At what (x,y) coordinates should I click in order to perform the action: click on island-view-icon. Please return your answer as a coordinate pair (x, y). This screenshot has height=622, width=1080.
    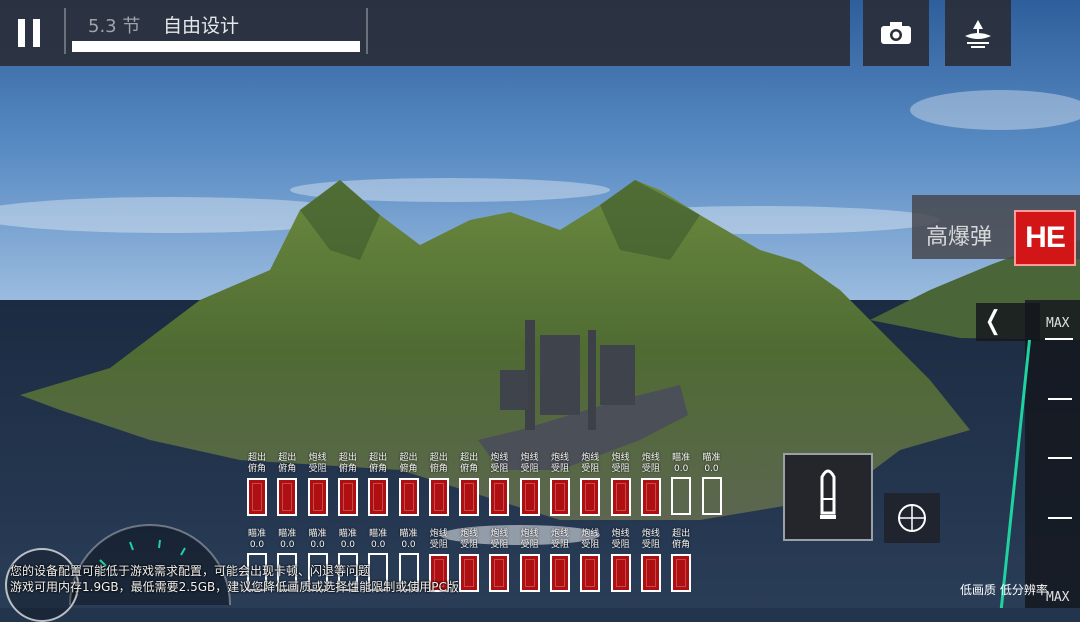
    Looking at the image, I should click on (978, 34).